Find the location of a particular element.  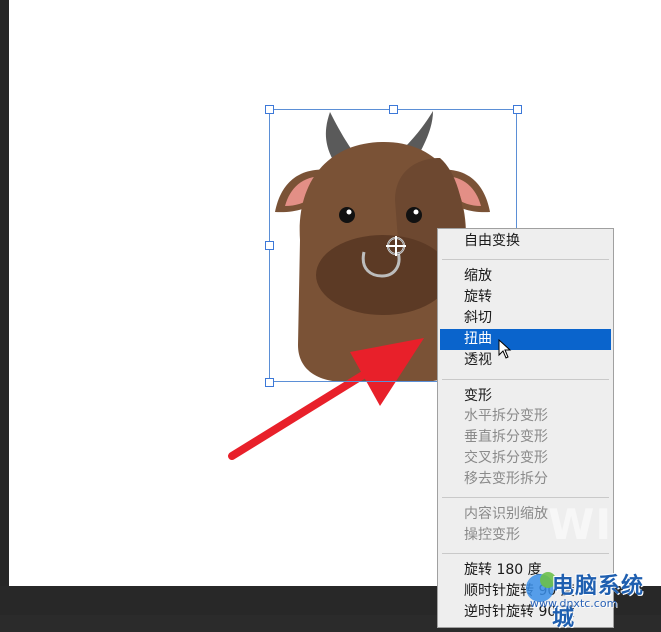

watermark-text: WID is located at coordinates (598, 524).